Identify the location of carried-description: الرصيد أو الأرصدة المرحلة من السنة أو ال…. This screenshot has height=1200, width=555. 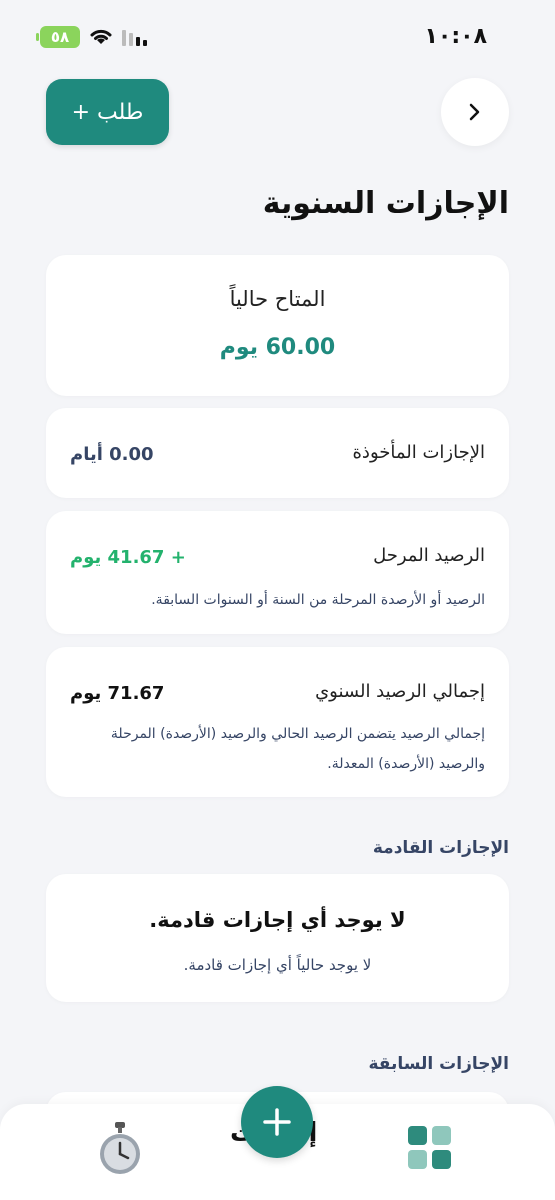
(318, 600).